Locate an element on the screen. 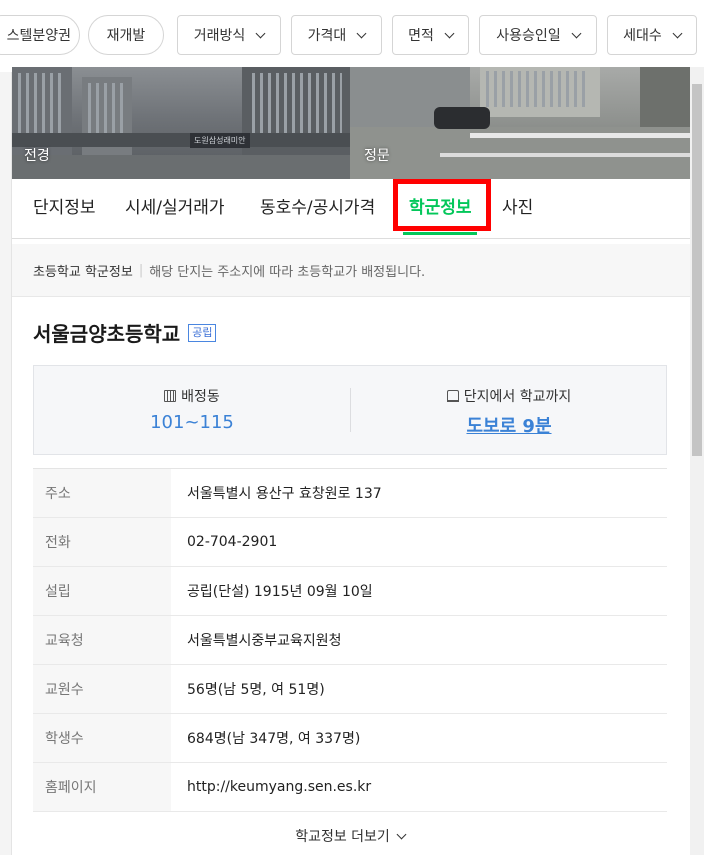  school-icon is located at coordinates (452, 396).